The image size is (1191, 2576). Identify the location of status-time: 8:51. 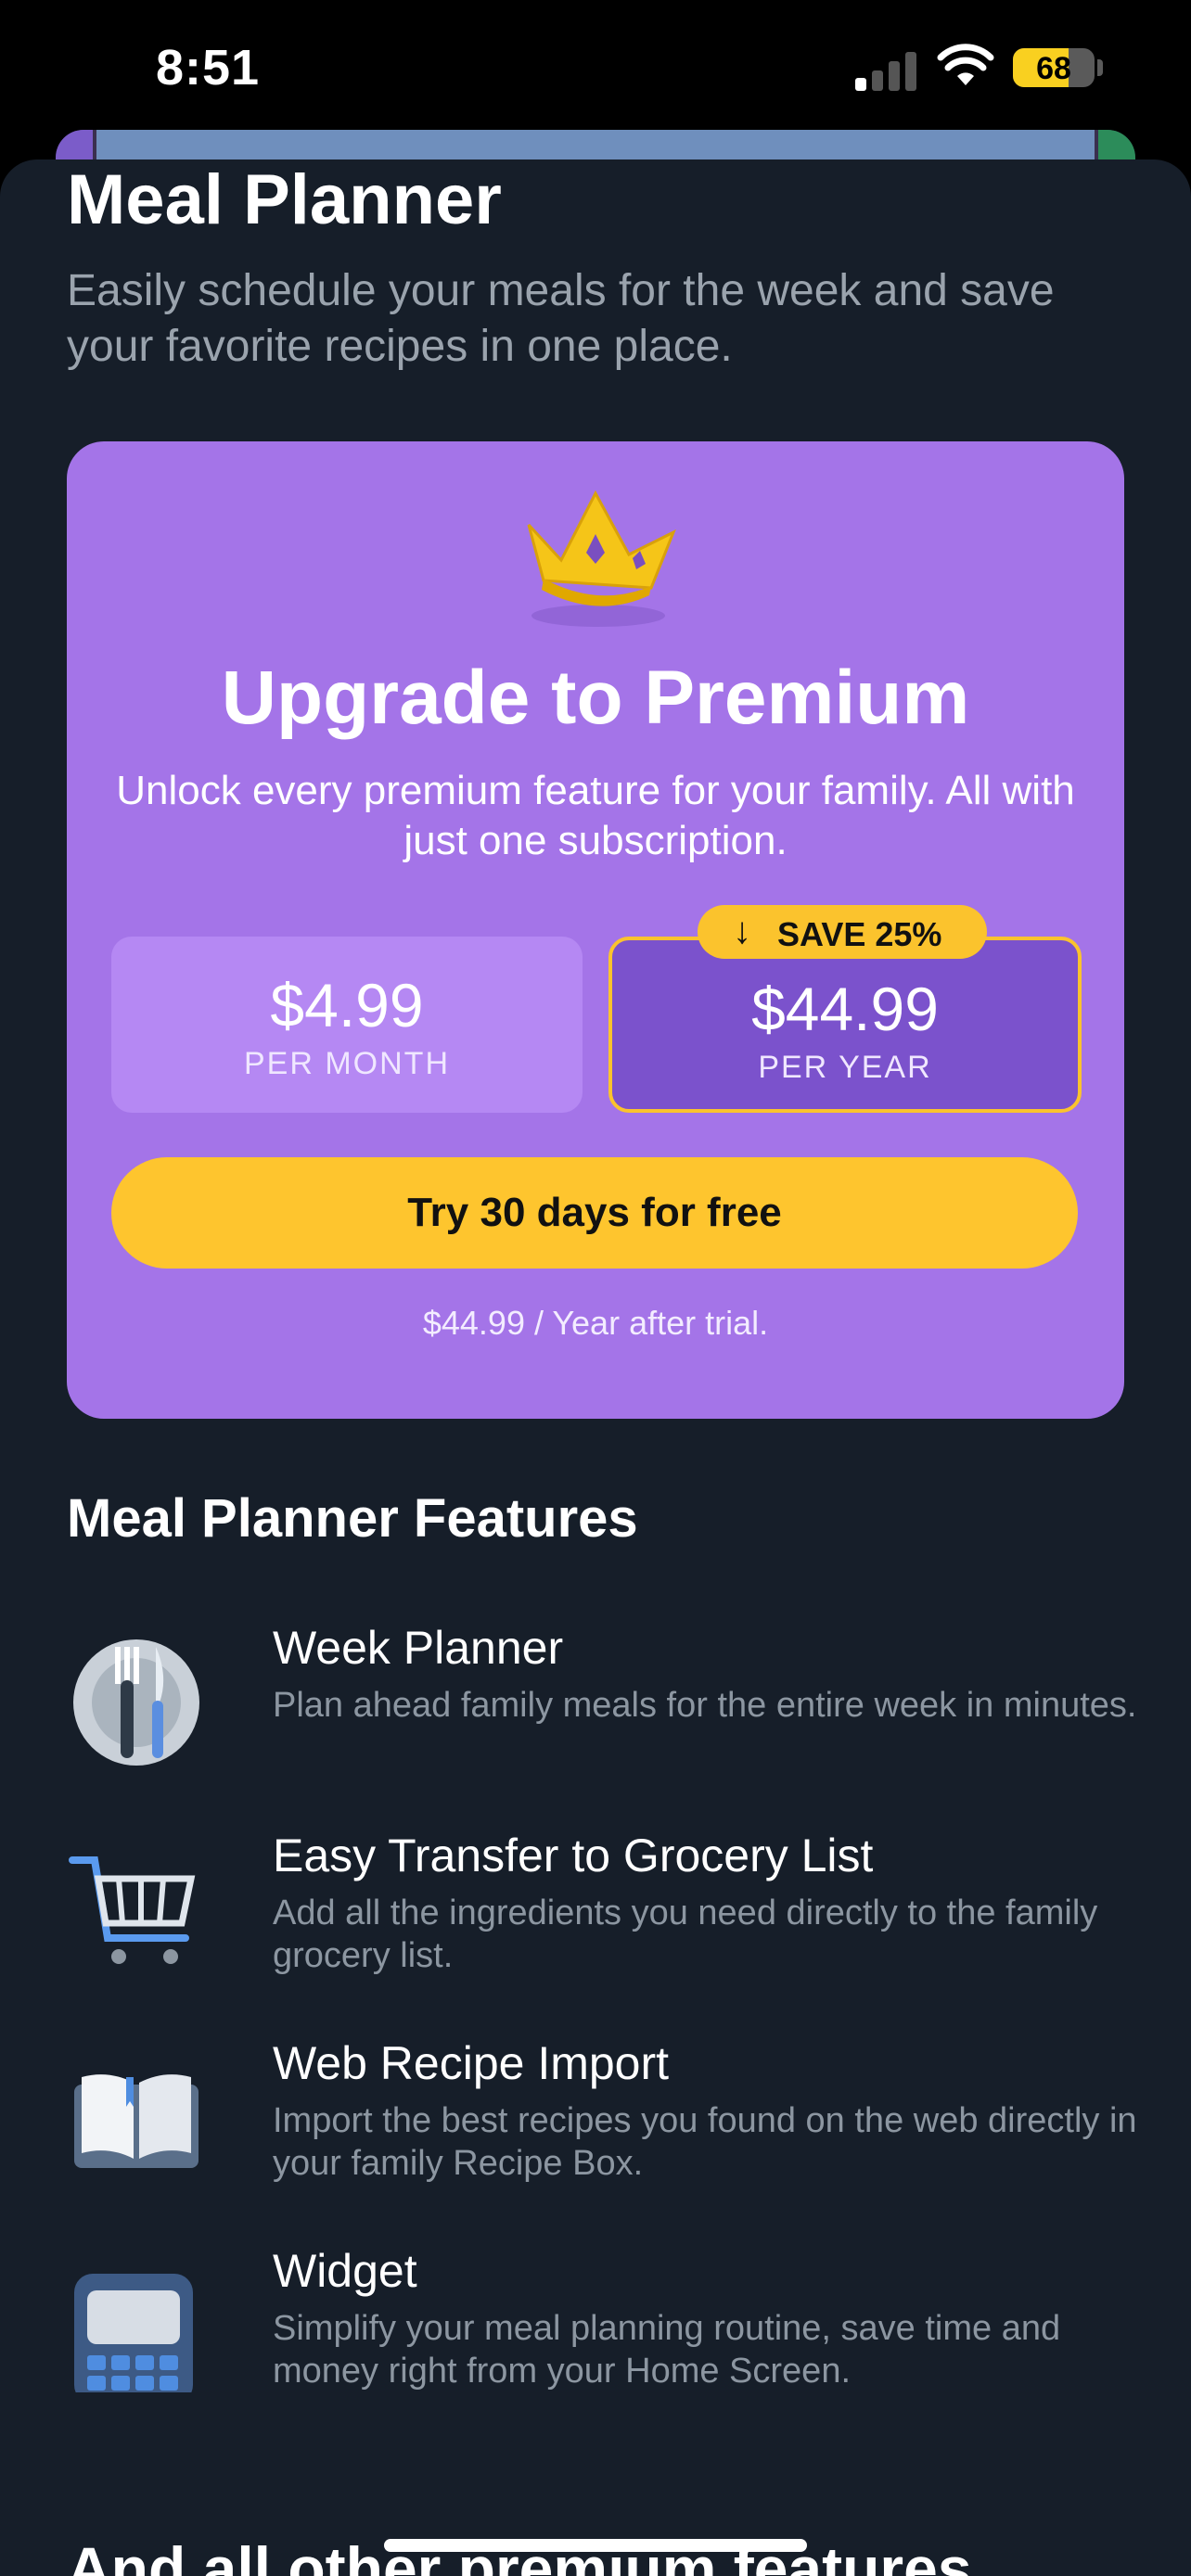
(209, 68).